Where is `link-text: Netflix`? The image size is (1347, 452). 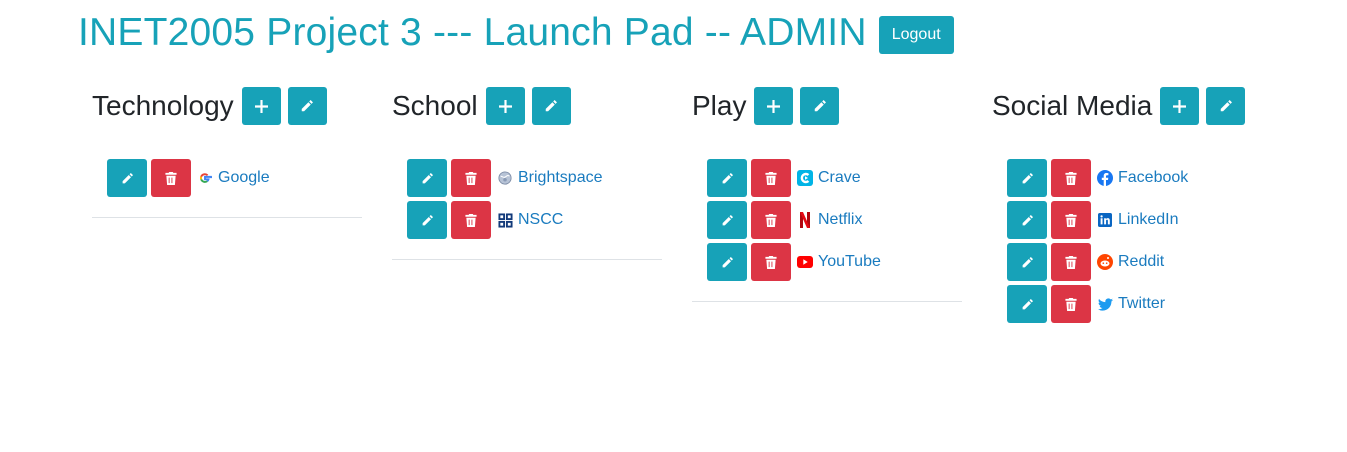
link-text: Netflix is located at coordinates (840, 220).